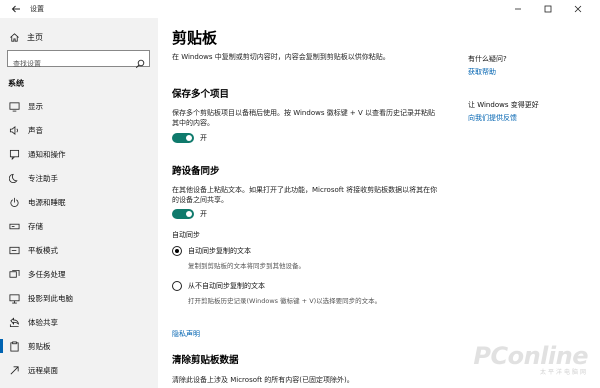 This screenshot has height=388, width=600. What do you see at coordinates (79, 370) in the screenshot?
I see `sidebar-item-remote-desktop: 远程桌面` at bounding box center [79, 370].